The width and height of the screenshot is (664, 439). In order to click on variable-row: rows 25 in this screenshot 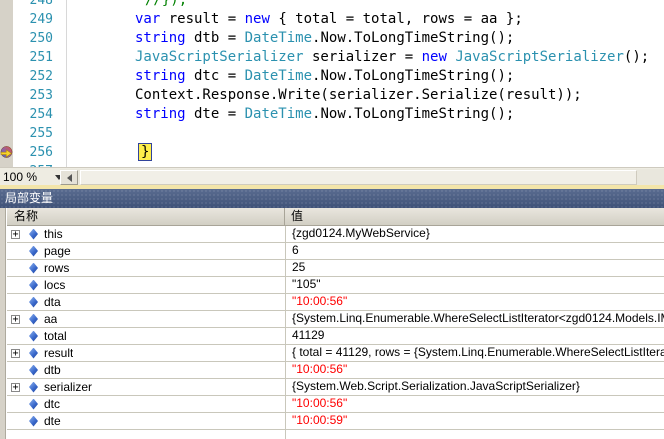, I will do `click(335, 268)`.